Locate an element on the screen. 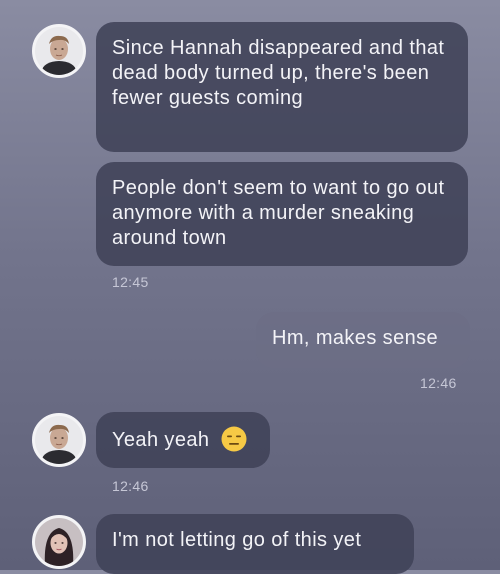  message-timestamp: 12:45 is located at coordinates (130, 282).